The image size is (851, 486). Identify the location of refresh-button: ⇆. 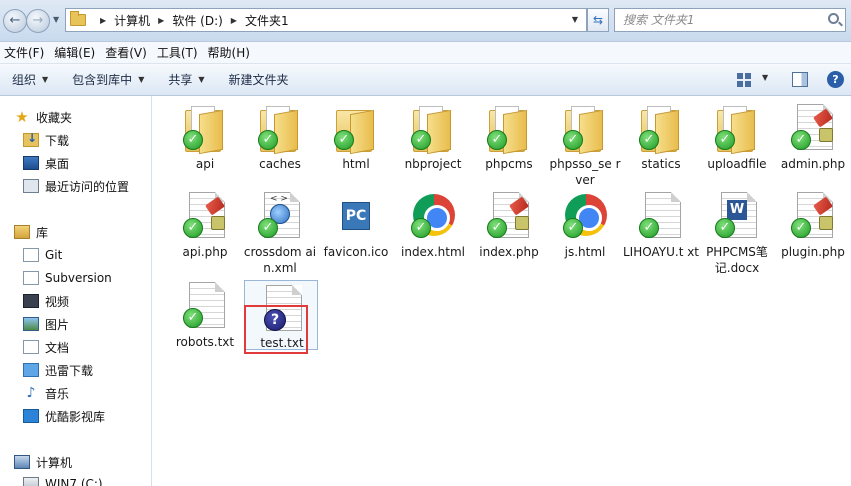
(598, 20).